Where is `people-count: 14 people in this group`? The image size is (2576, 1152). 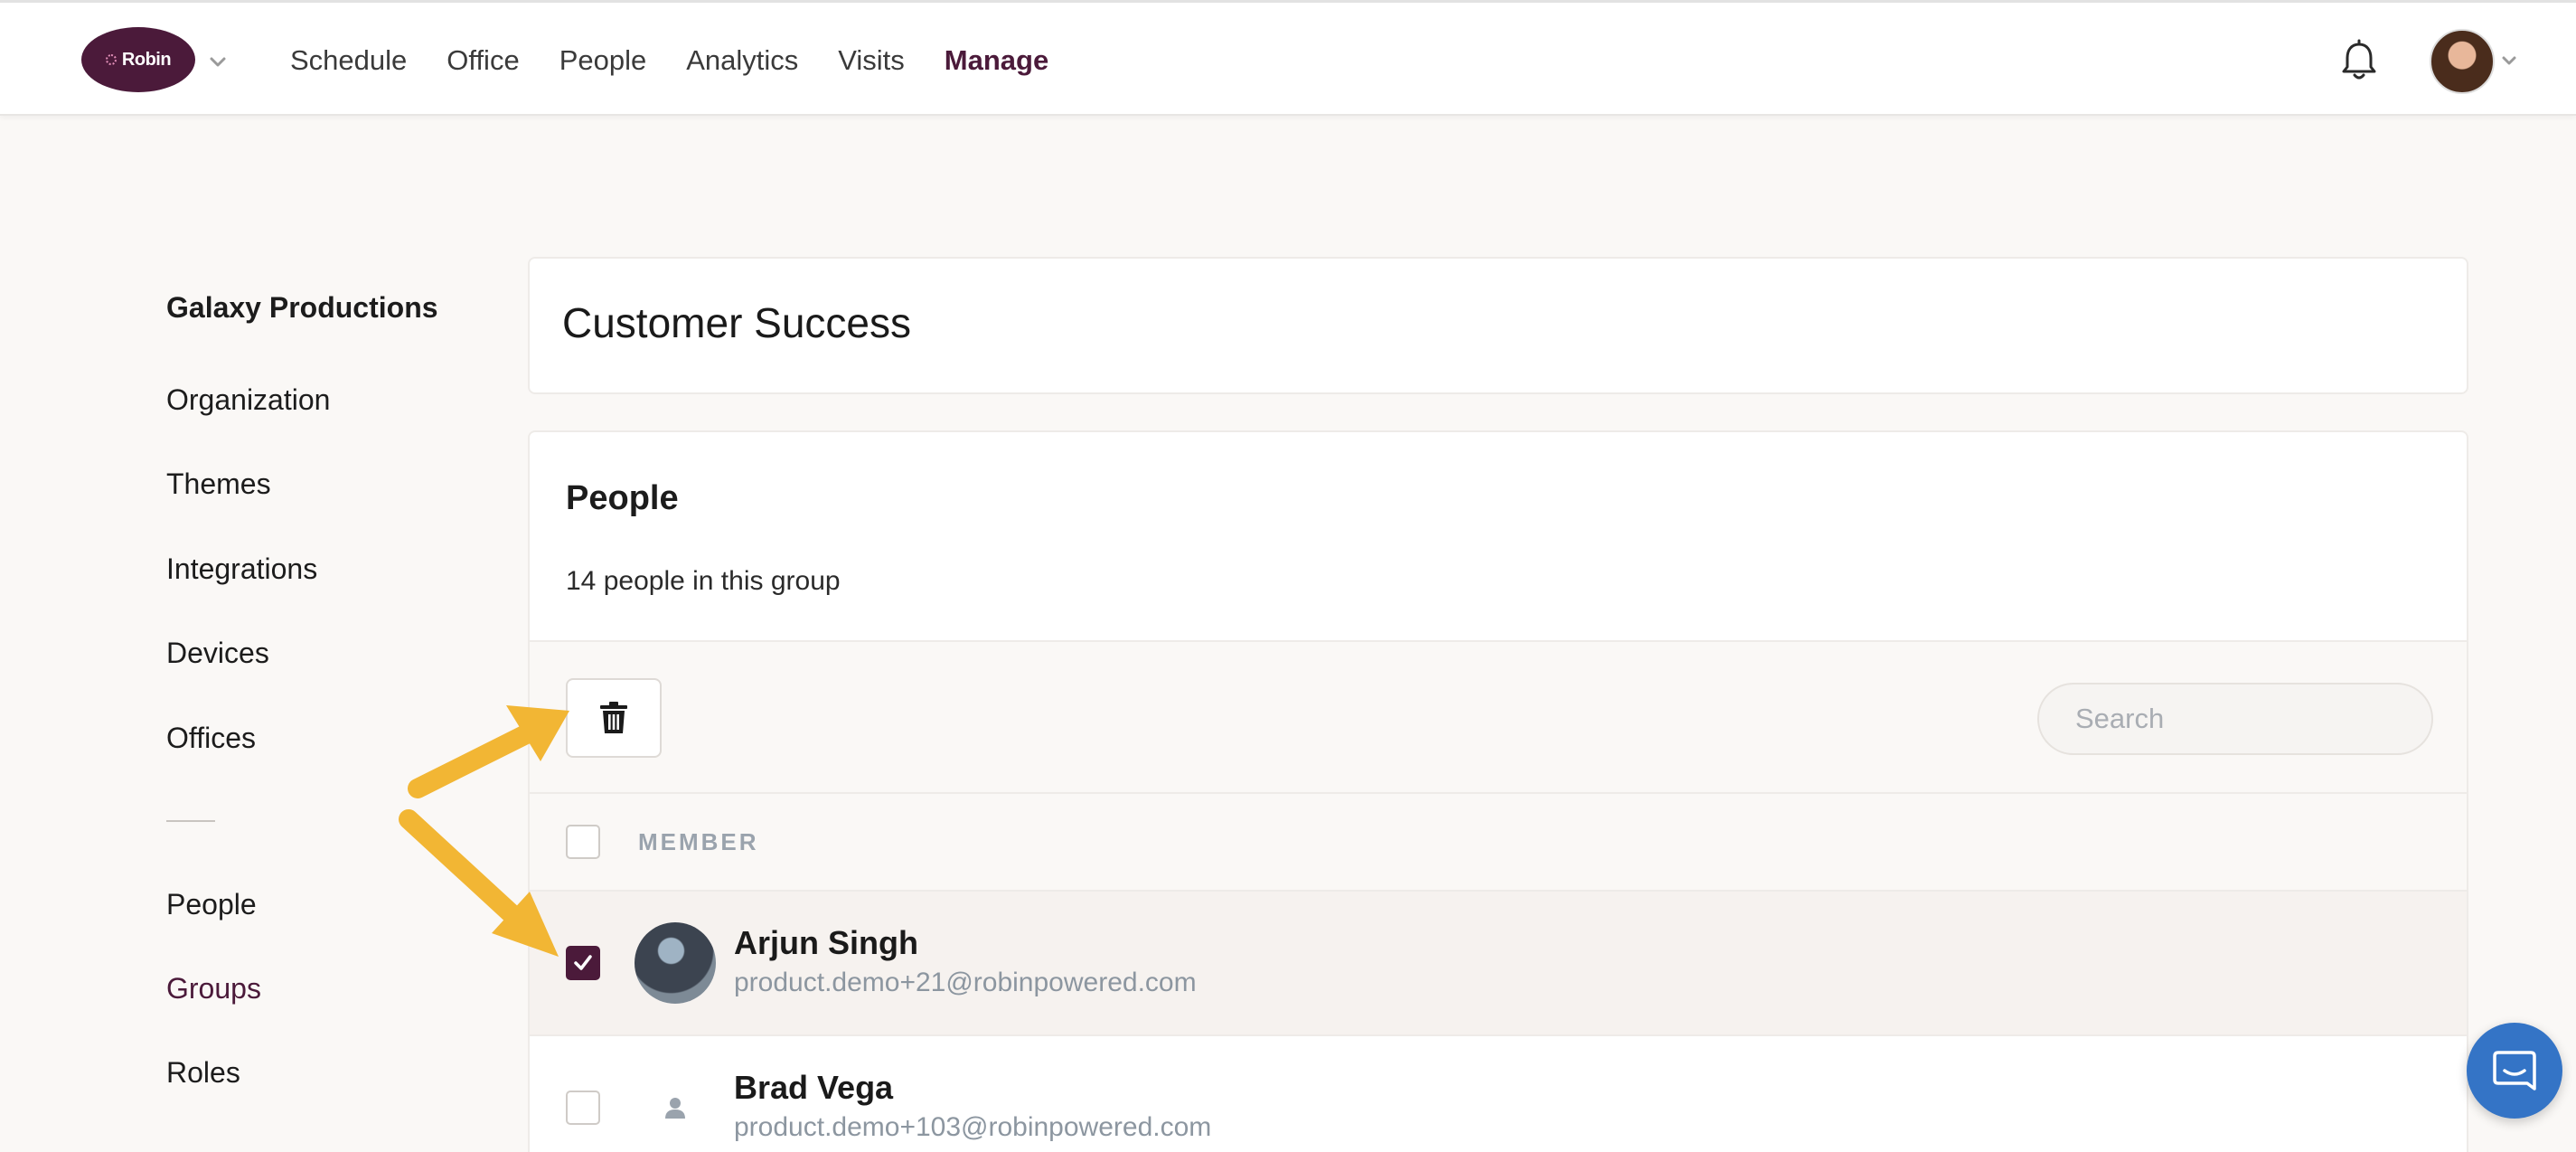 people-count: 14 people in this group is located at coordinates (703, 581).